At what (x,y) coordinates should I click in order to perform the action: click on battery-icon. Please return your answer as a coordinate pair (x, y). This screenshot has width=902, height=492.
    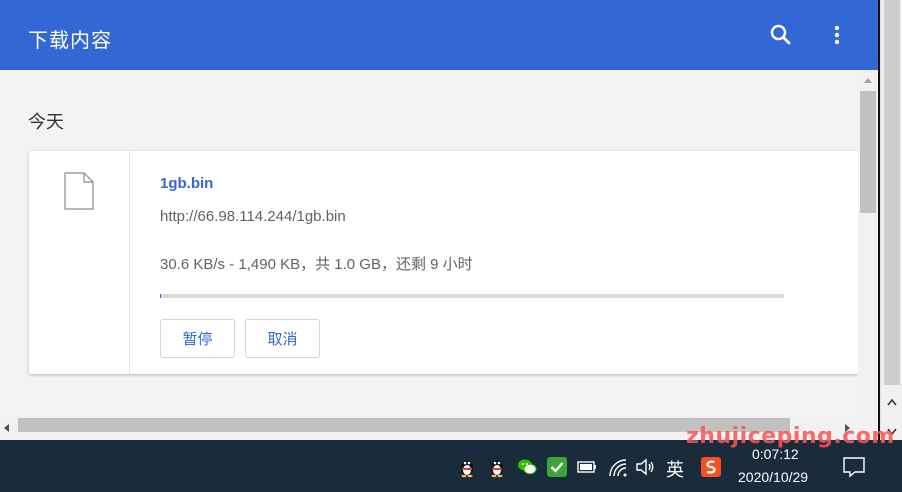
    Looking at the image, I should click on (587, 467).